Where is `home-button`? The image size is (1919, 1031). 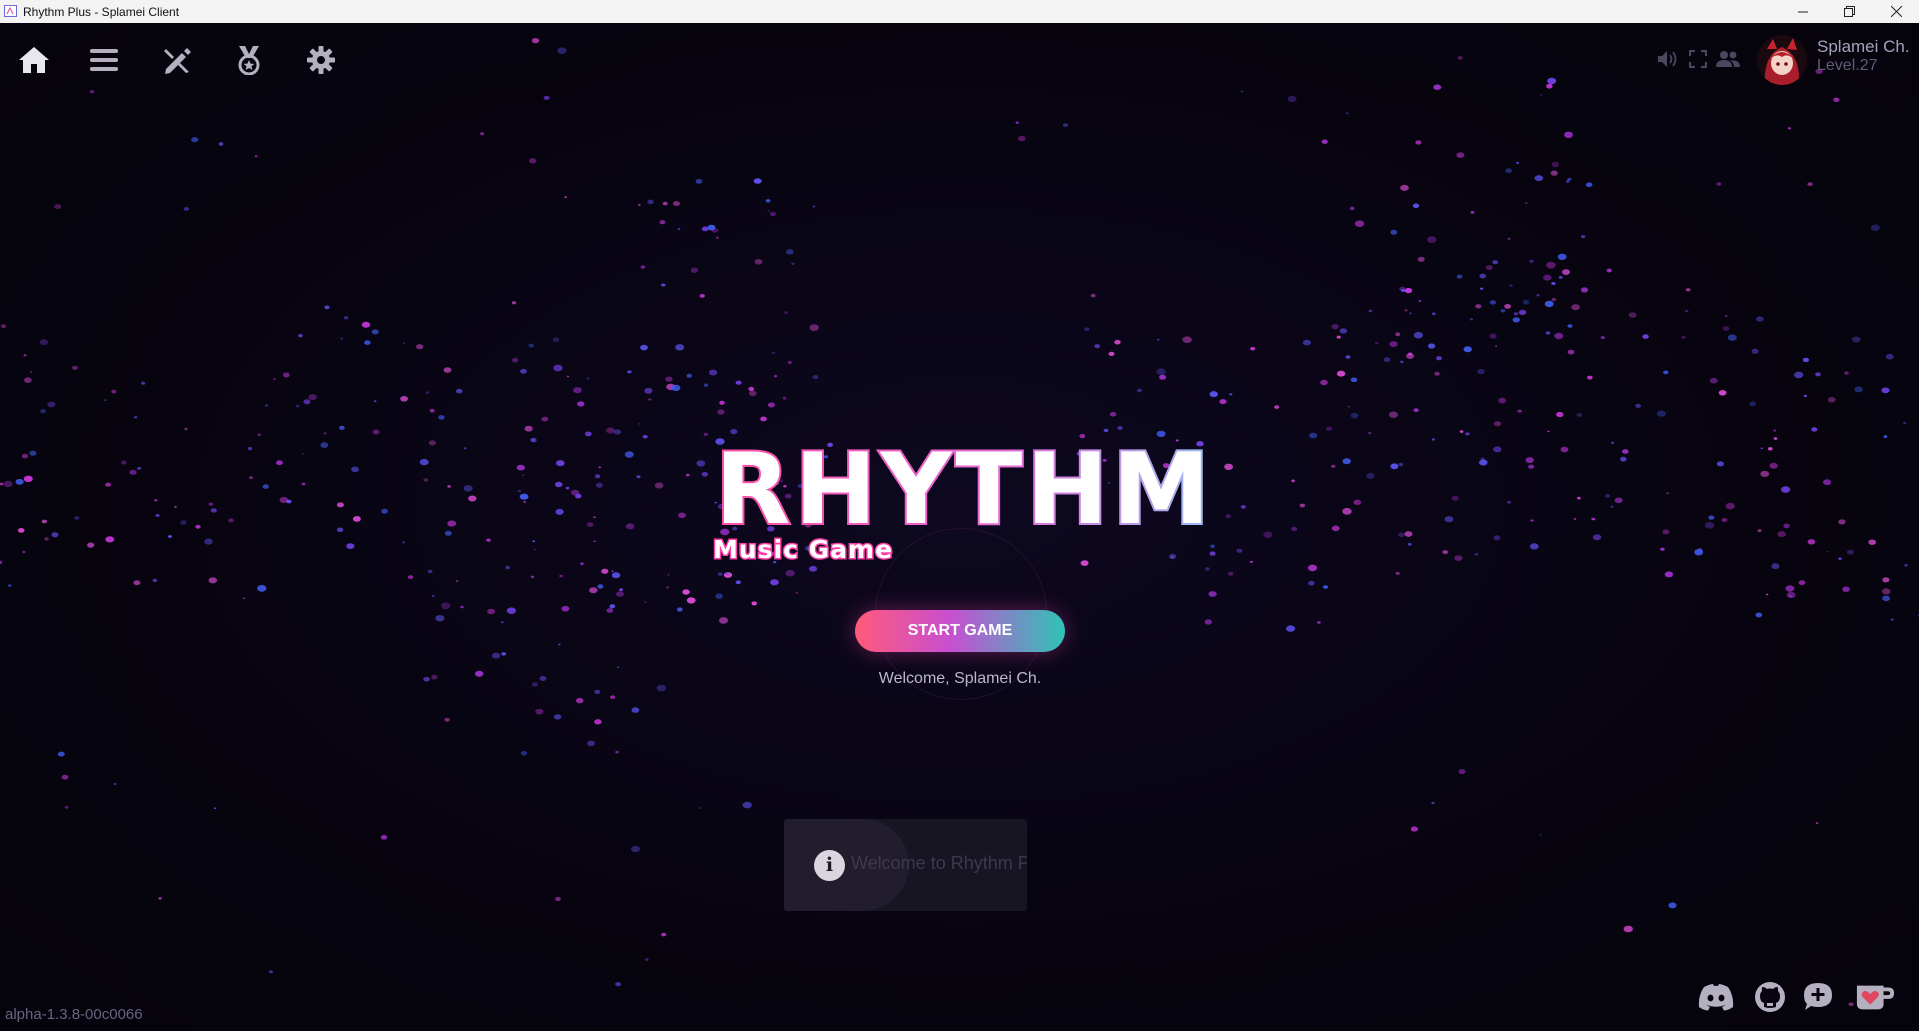
home-button is located at coordinates (34, 60).